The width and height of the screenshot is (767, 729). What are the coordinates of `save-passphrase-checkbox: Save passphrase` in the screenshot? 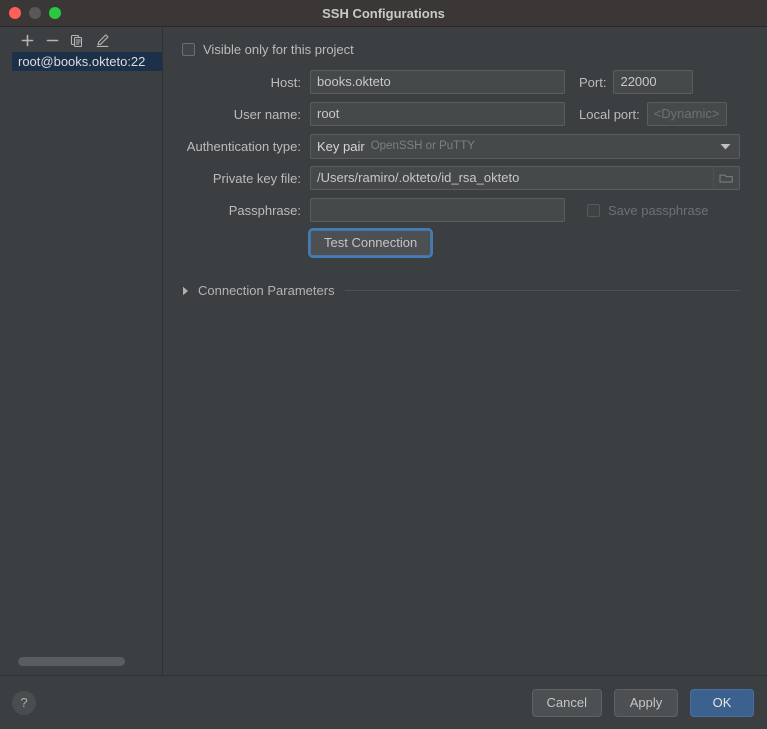 It's located at (647, 210).